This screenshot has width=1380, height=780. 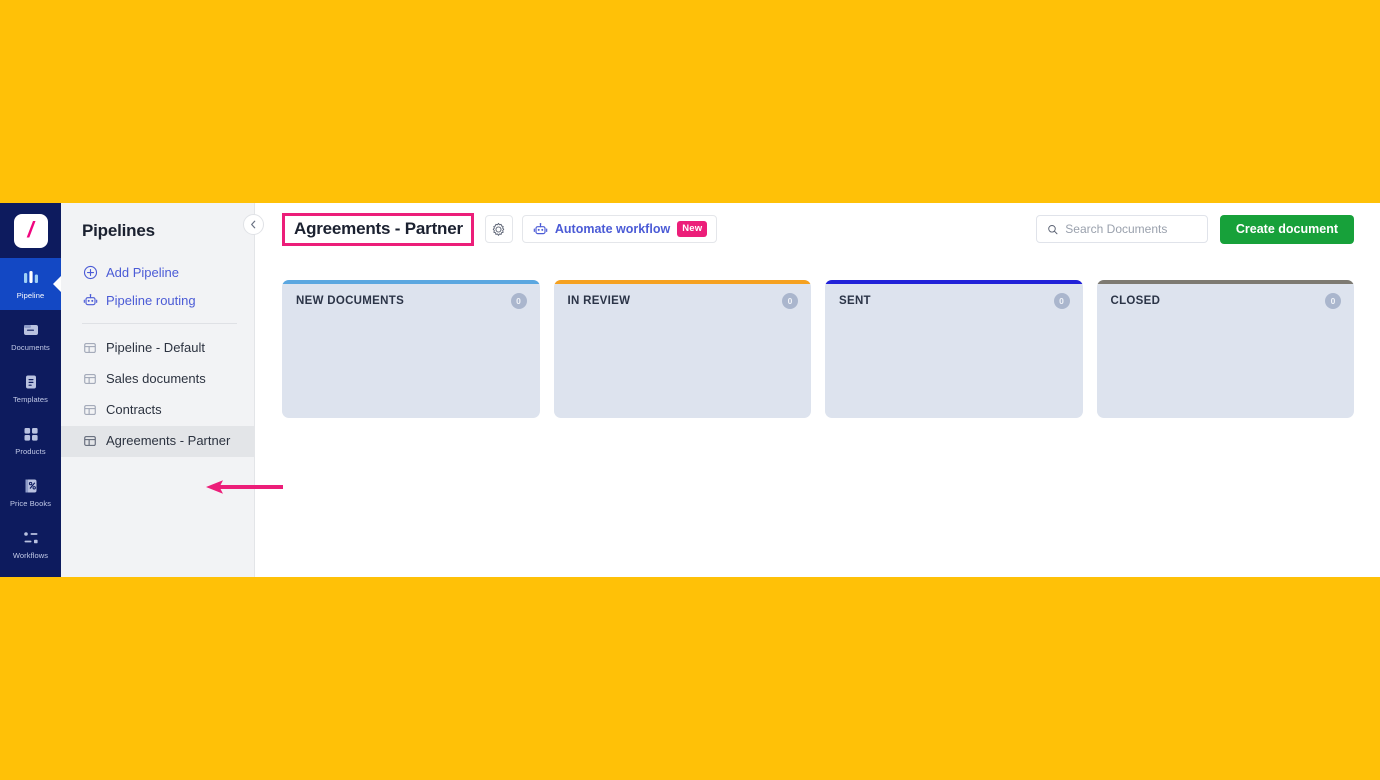 What do you see at coordinates (30, 555) in the screenshot?
I see `rail-label-workflows: Workflows` at bounding box center [30, 555].